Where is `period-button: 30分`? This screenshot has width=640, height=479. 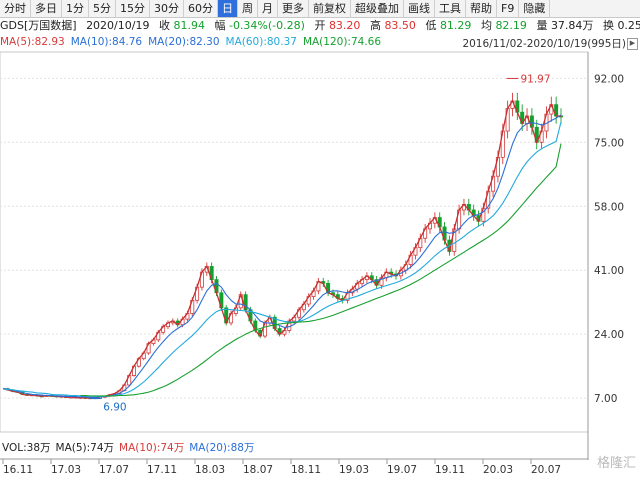
period-button: 30分 is located at coordinates (167, 8).